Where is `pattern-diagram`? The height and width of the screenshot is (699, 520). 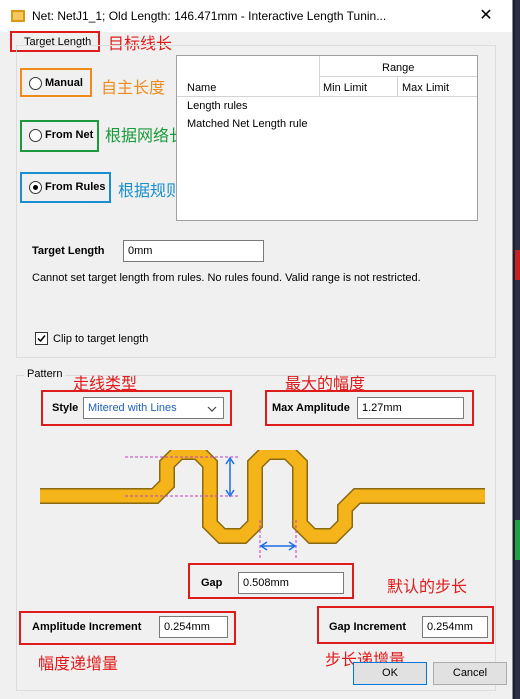 pattern-diagram is located at coordinates (262, 505).